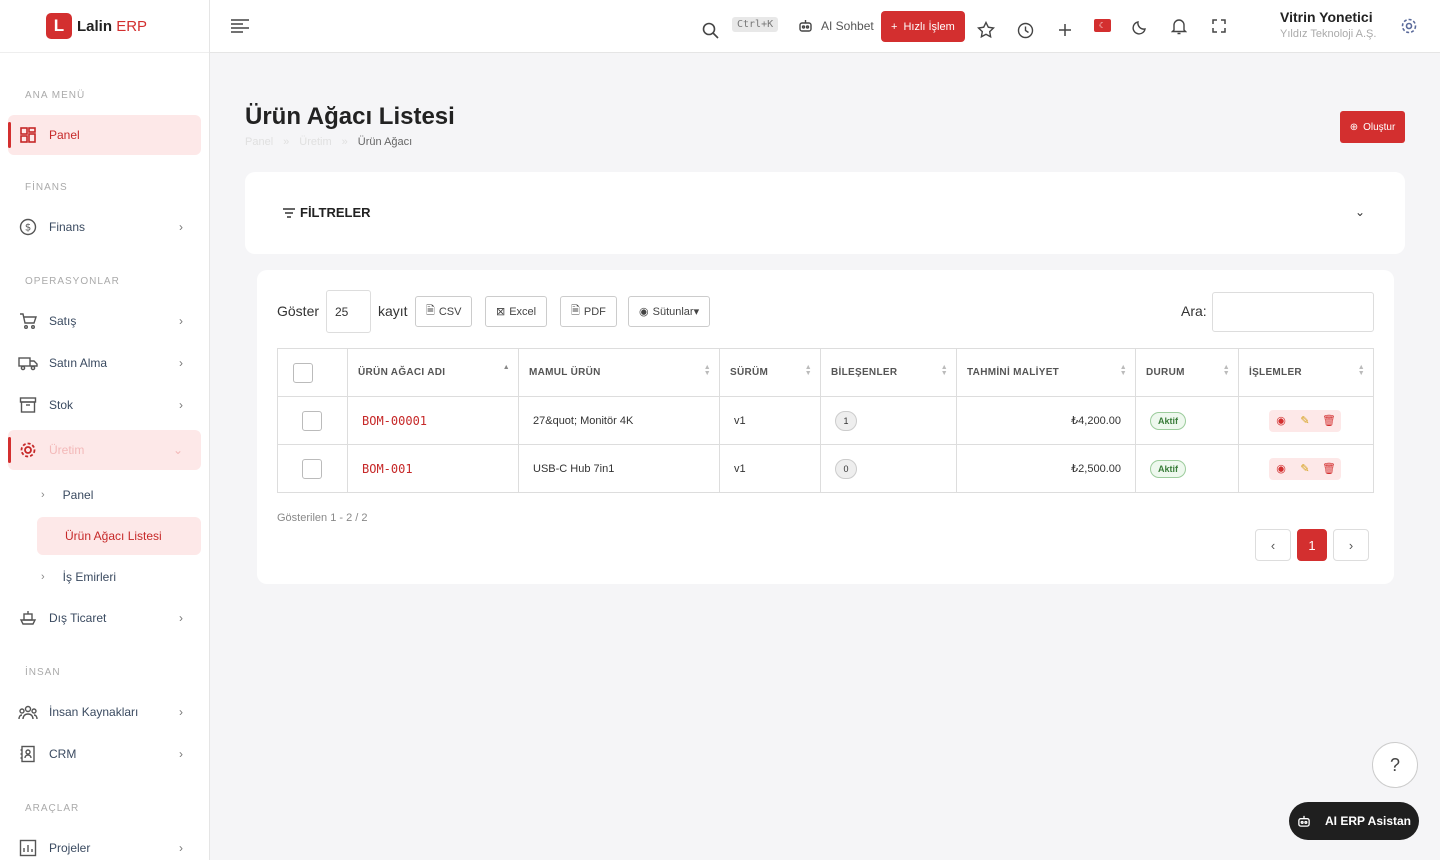 The height and width of the screenshot is (860, 1440). What do you see at coordinates (1187, 468) in the screenshot?
I see `cell-status: Aktif` at bounding box center [1187, 468].